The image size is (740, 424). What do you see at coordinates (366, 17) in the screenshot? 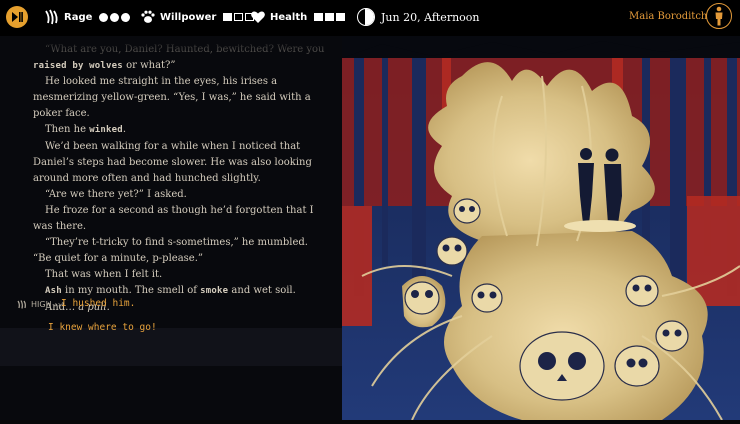
I see `moon-phase-icon` at bounding box center [366, 17].